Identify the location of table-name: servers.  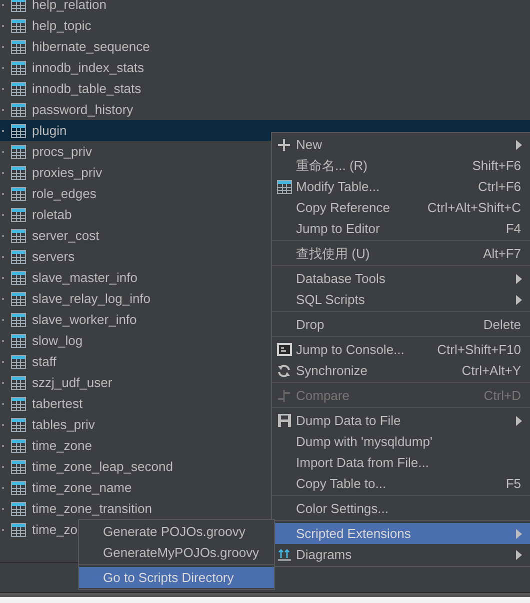
(53, 256).